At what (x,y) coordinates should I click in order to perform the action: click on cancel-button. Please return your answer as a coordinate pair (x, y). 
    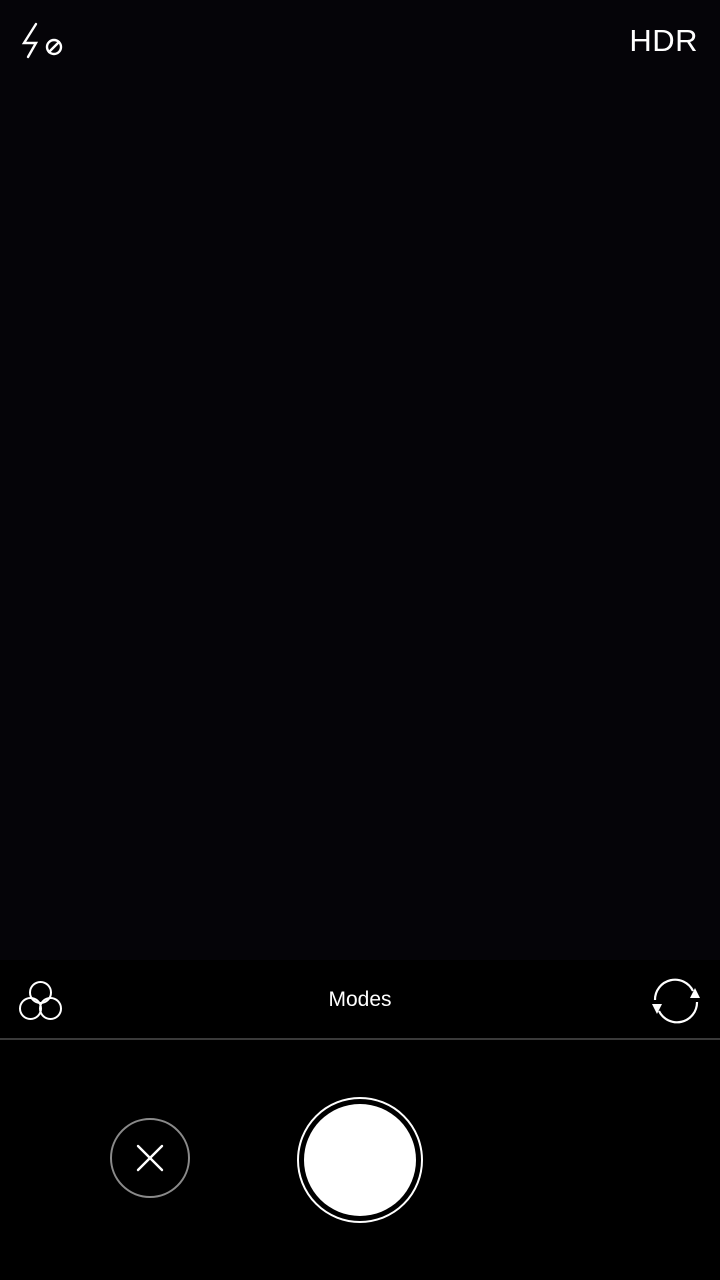
    Looking at the image, I should click on (150, 1158).